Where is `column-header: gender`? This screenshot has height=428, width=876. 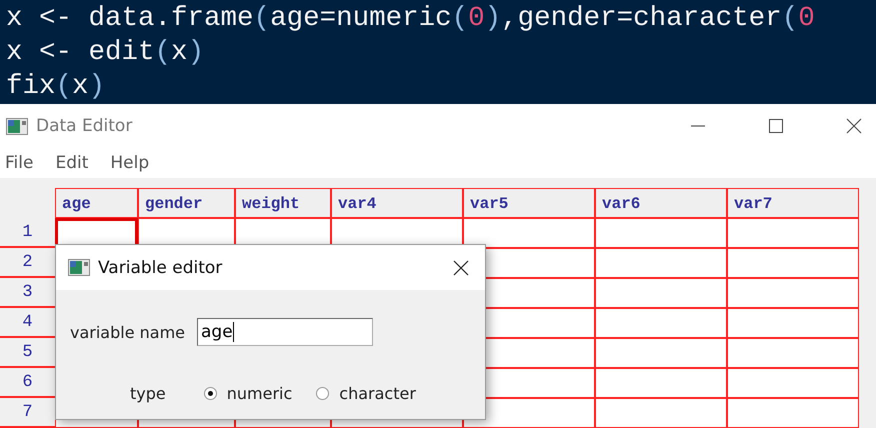 column-header: gender is located at coordinates (186, 203).